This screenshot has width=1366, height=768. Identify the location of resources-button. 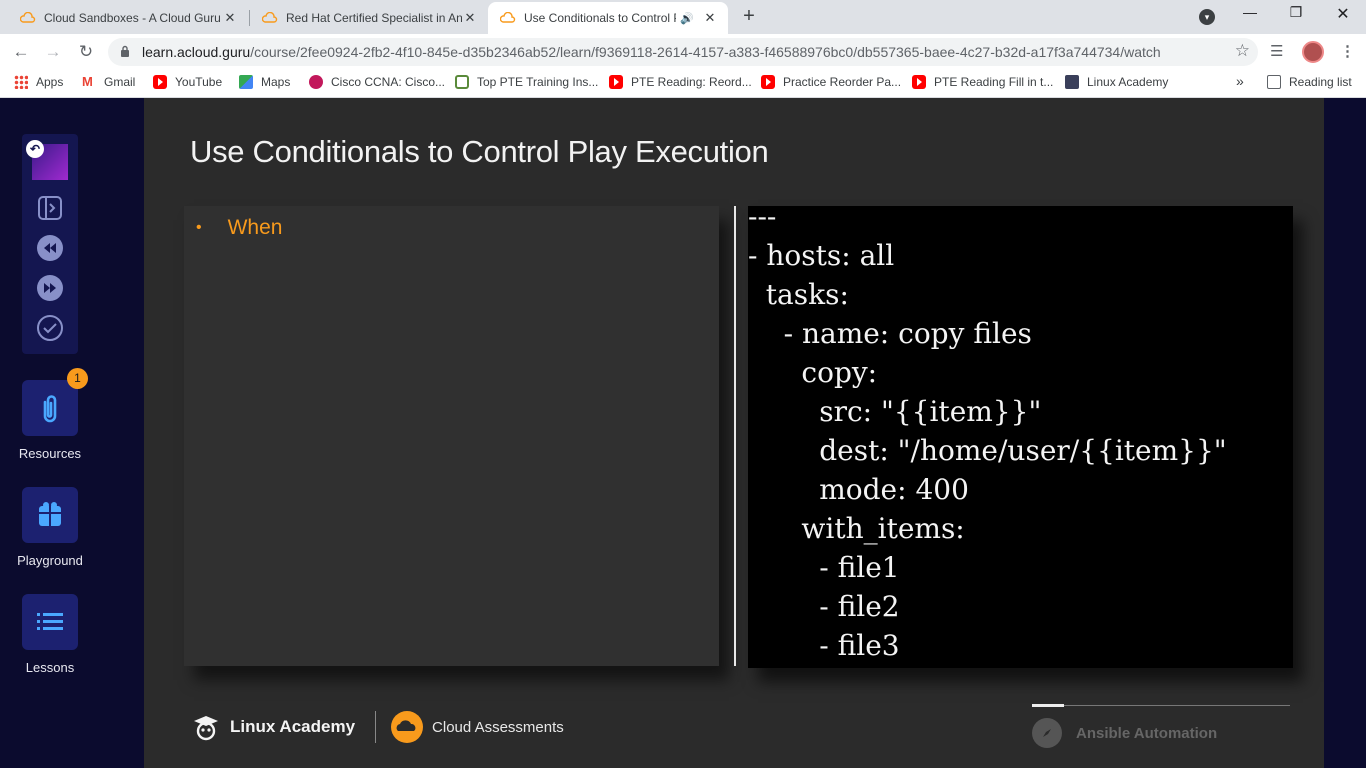
(50, 408).